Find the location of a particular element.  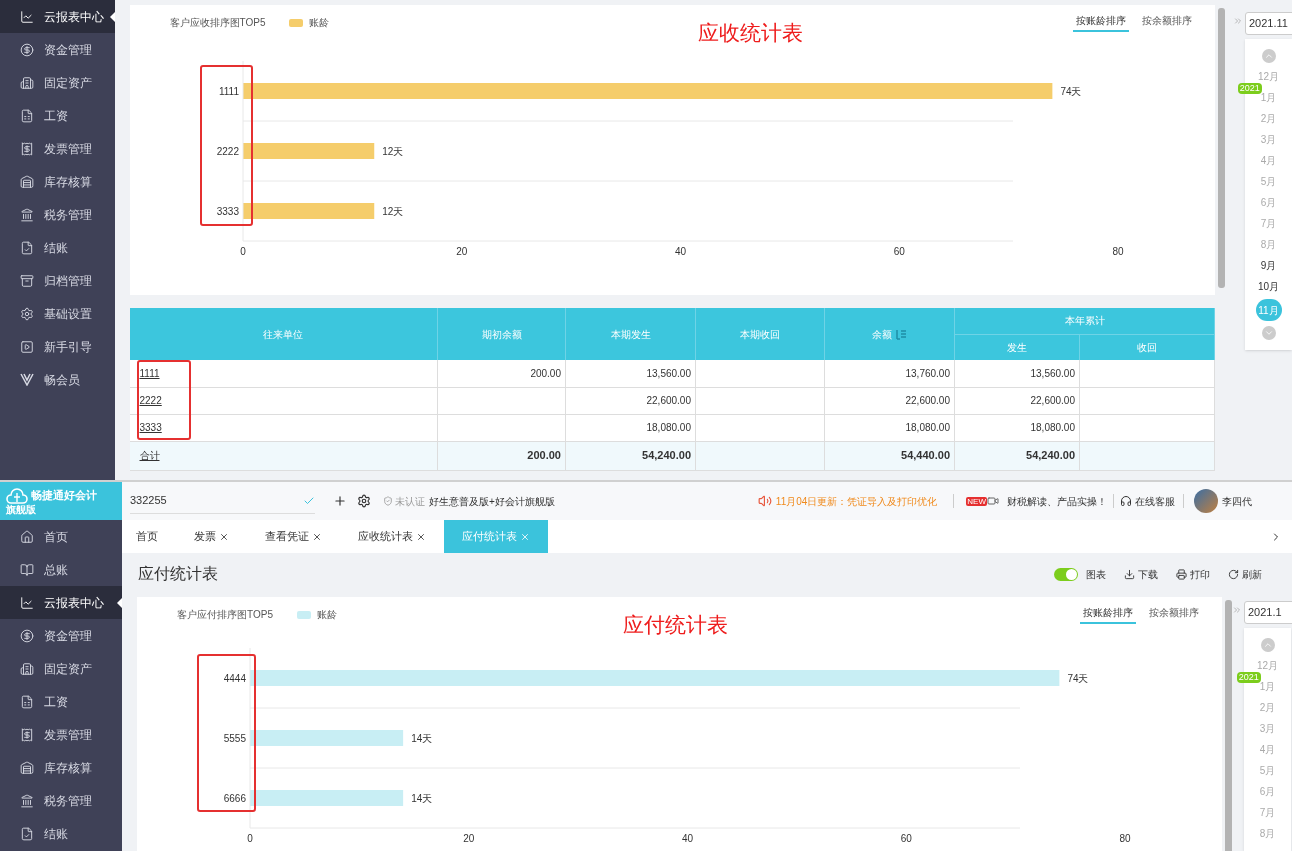

axis-tick-label: 20 is located at coordinates (469, 838).